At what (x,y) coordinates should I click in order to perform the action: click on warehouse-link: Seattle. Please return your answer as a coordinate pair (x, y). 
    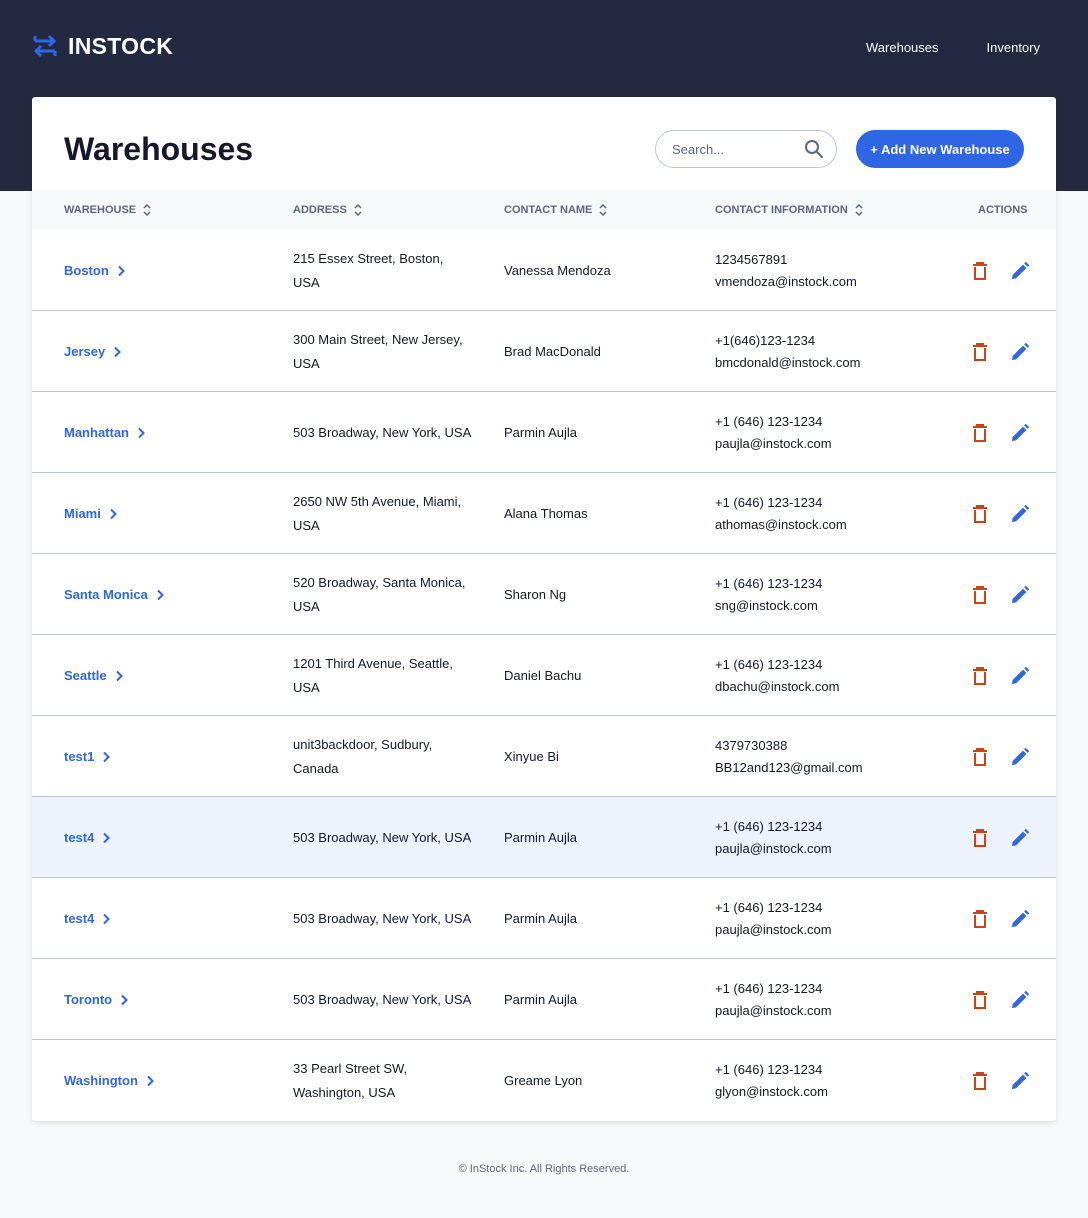
    Looking at the image, I should click on (93, 676).